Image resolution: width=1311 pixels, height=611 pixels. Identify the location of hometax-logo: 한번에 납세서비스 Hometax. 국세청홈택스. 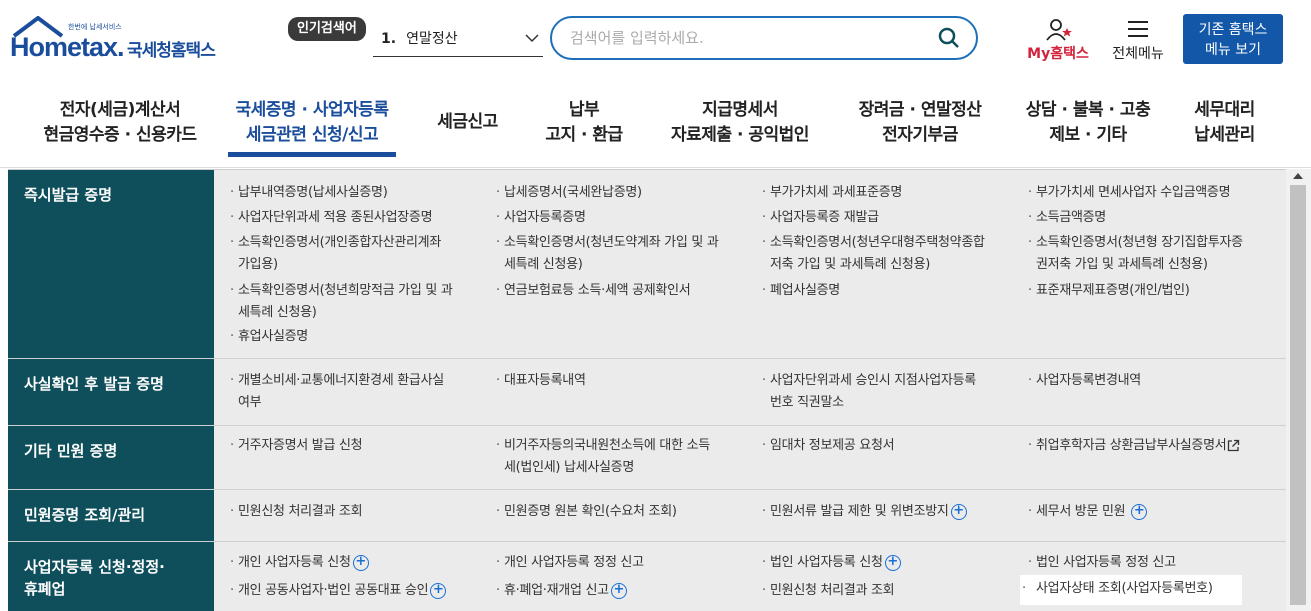
(117, 41).